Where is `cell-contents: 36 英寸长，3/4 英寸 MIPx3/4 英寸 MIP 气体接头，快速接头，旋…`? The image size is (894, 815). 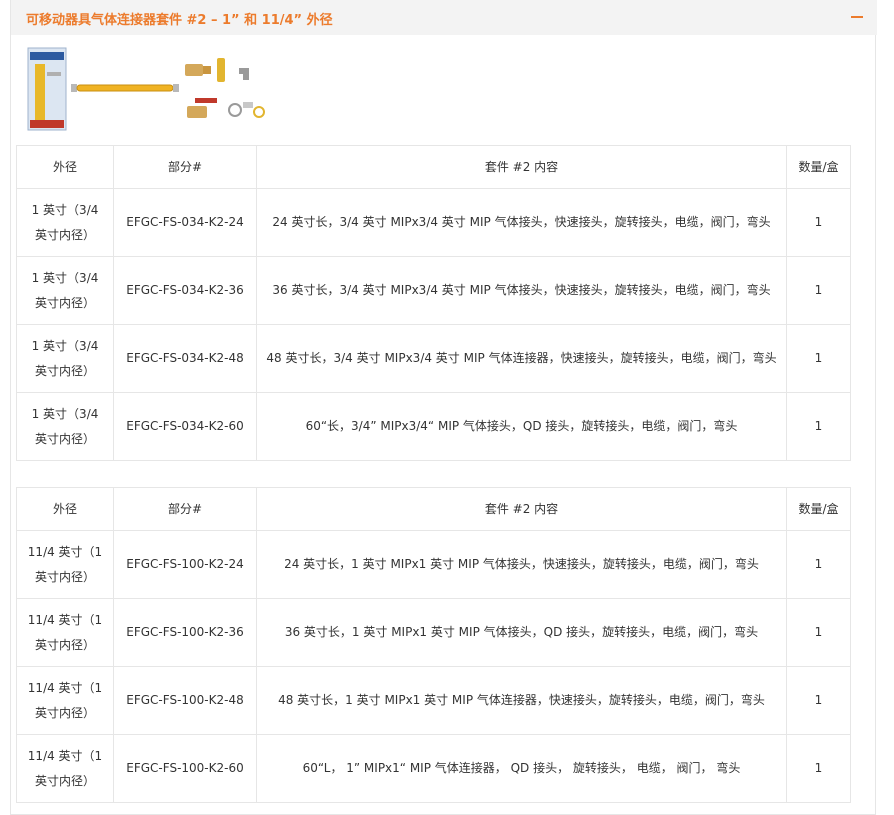 cell-contents: 36 英寸长，3/4 英寸 MIPx3/4 英寸 MIP 气体接头，快速接头，旋… is located at coordinates (521, 290).